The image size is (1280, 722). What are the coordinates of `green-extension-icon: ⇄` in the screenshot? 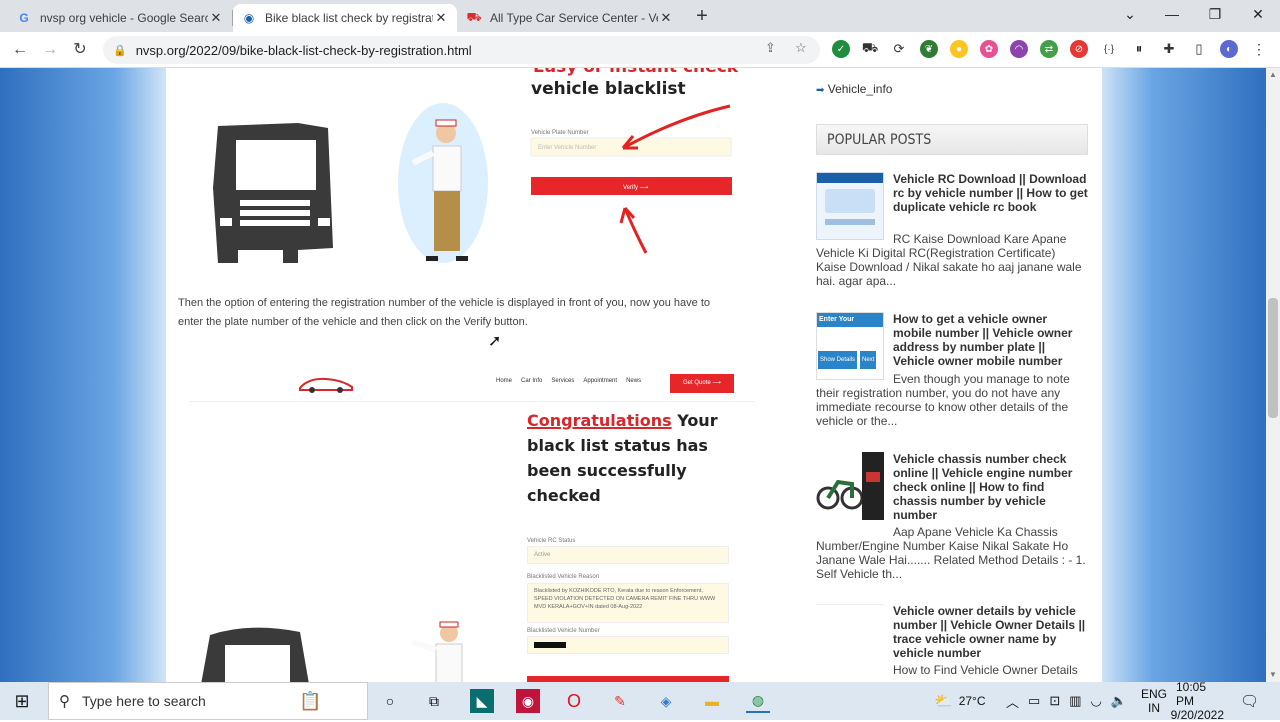 It's located at (1049, 49).